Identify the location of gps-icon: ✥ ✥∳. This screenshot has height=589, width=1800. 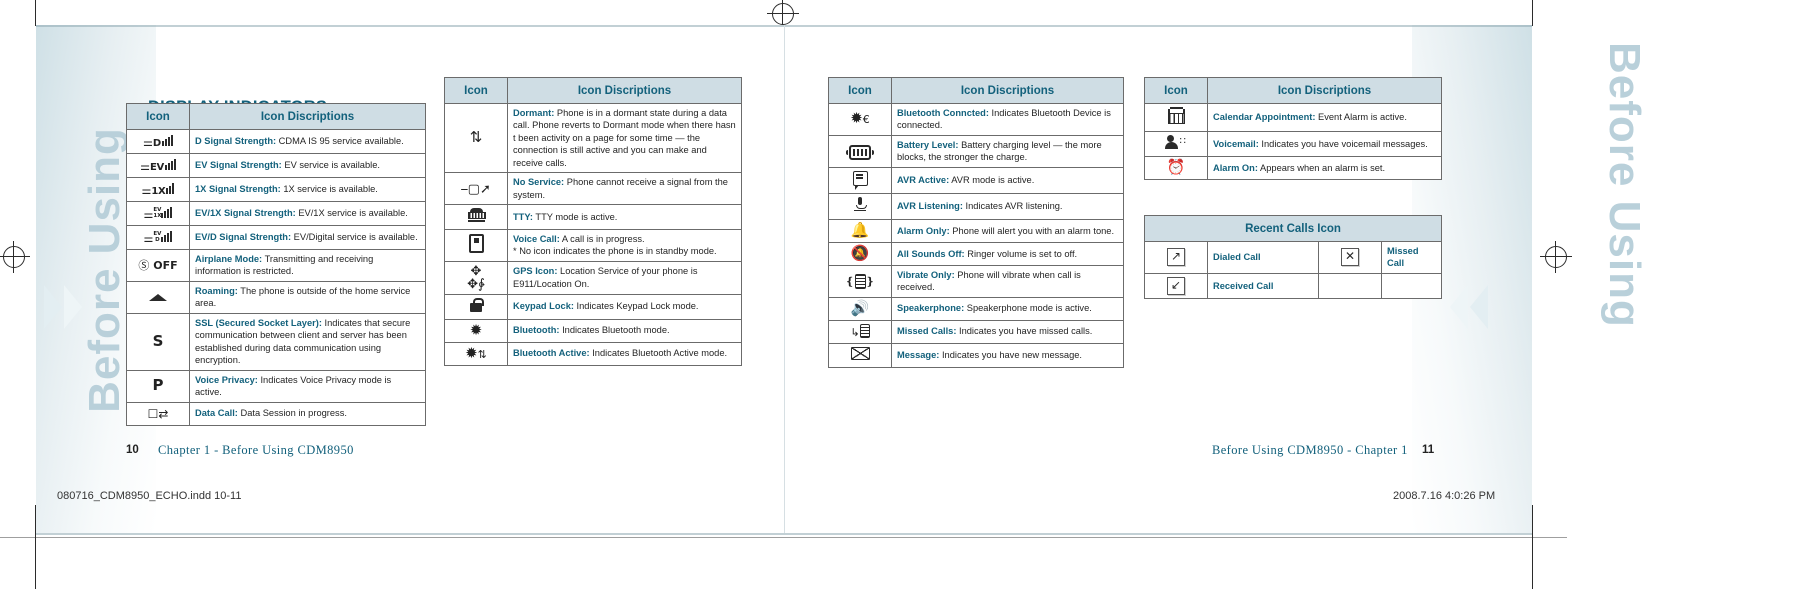
(476, 277).